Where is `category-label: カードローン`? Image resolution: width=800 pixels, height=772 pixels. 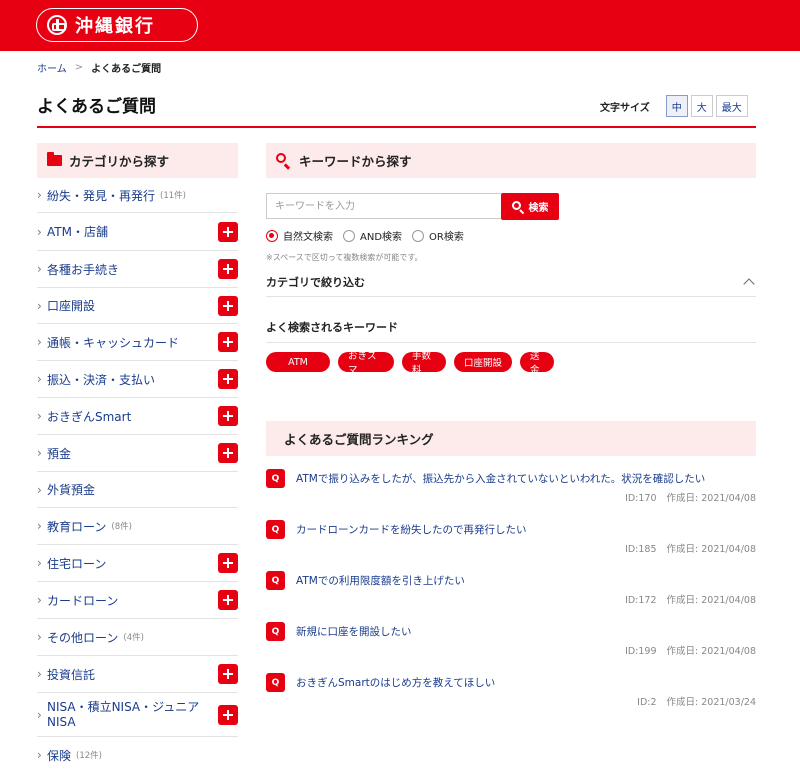 category-label: カードローン is located at coordinates (83, 600).